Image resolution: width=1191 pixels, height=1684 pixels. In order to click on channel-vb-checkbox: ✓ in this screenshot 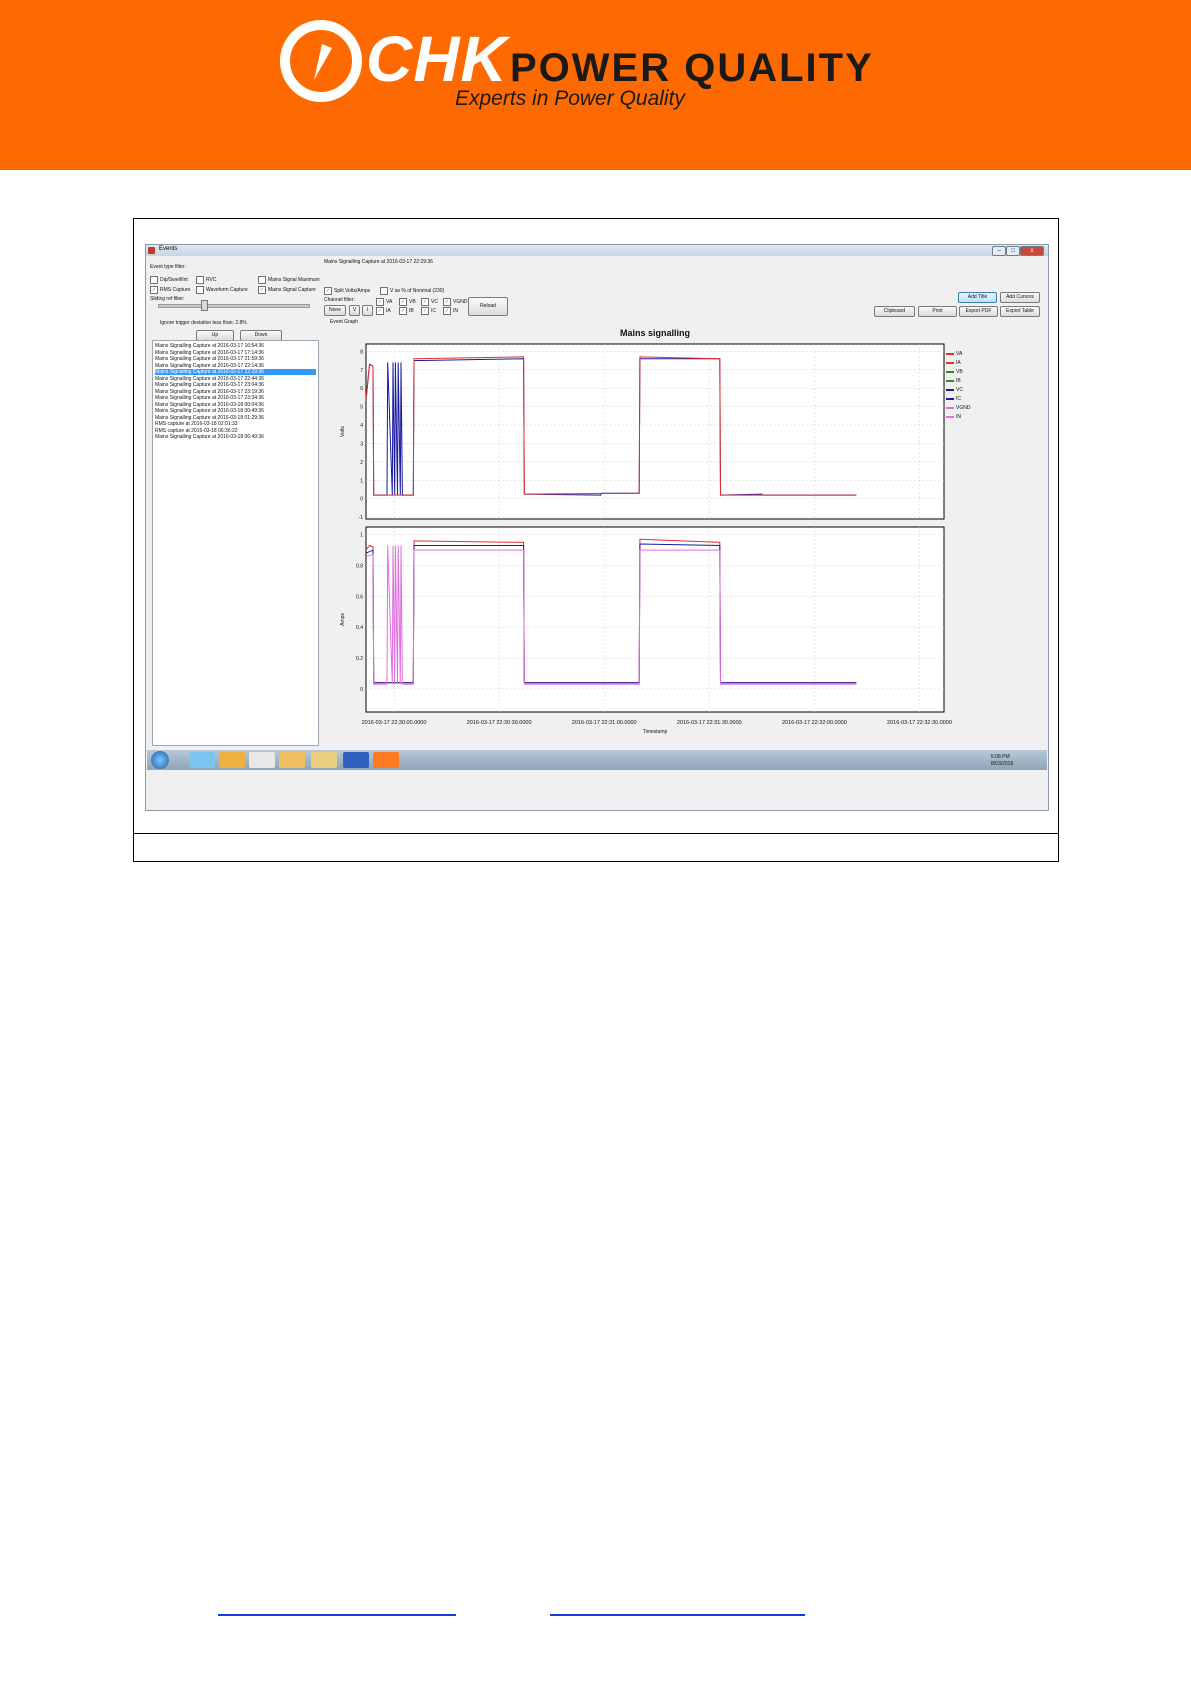, I will do `click(403, 302)`.